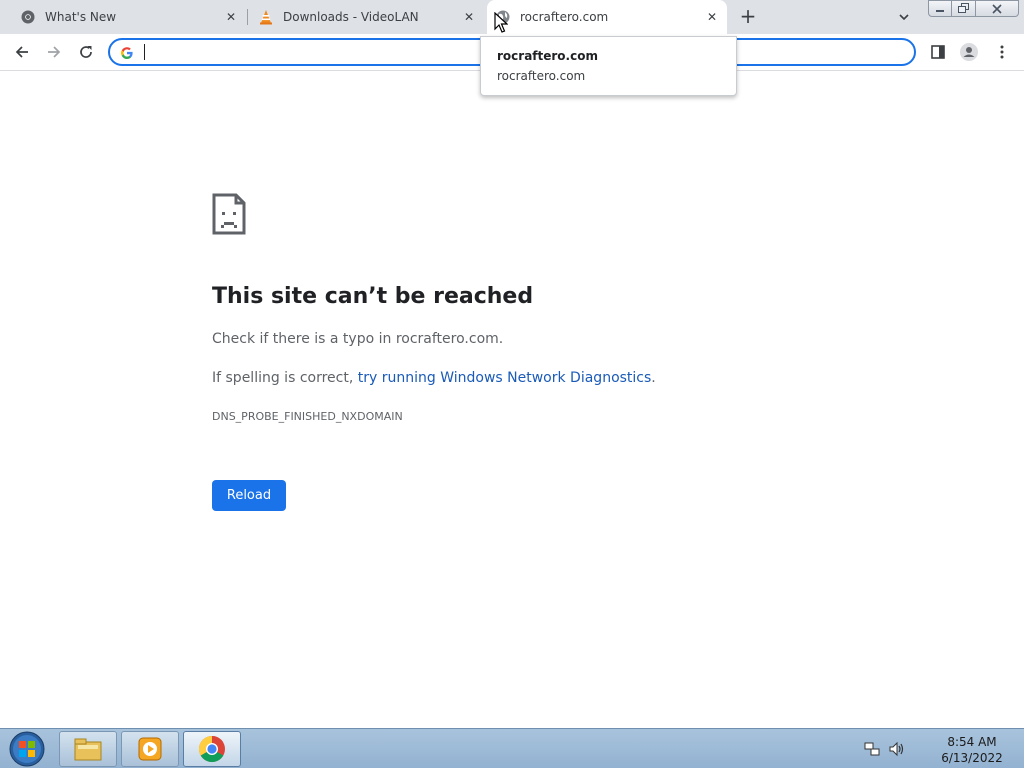 Image resolution: width=1024 pixels, height=768 pixels. I want to click on clock-date: 6/13/2022, so click(972, 758).